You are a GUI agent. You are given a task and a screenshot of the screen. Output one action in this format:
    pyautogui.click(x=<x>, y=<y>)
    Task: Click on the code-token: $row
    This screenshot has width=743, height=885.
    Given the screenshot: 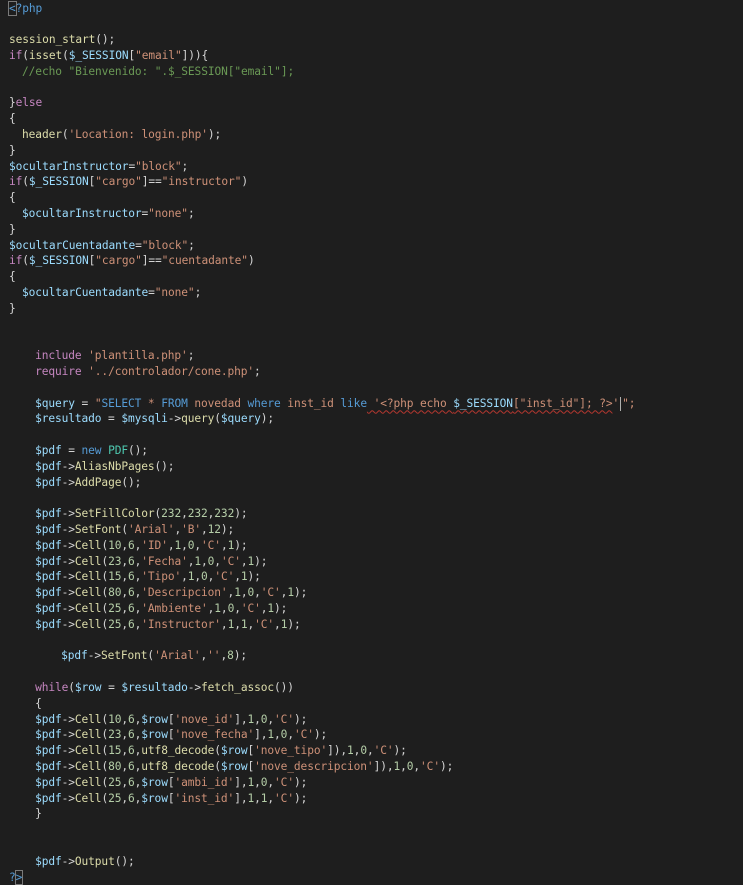 What is the action you would take?
    pyautogui.click(x=234, y=751)
    